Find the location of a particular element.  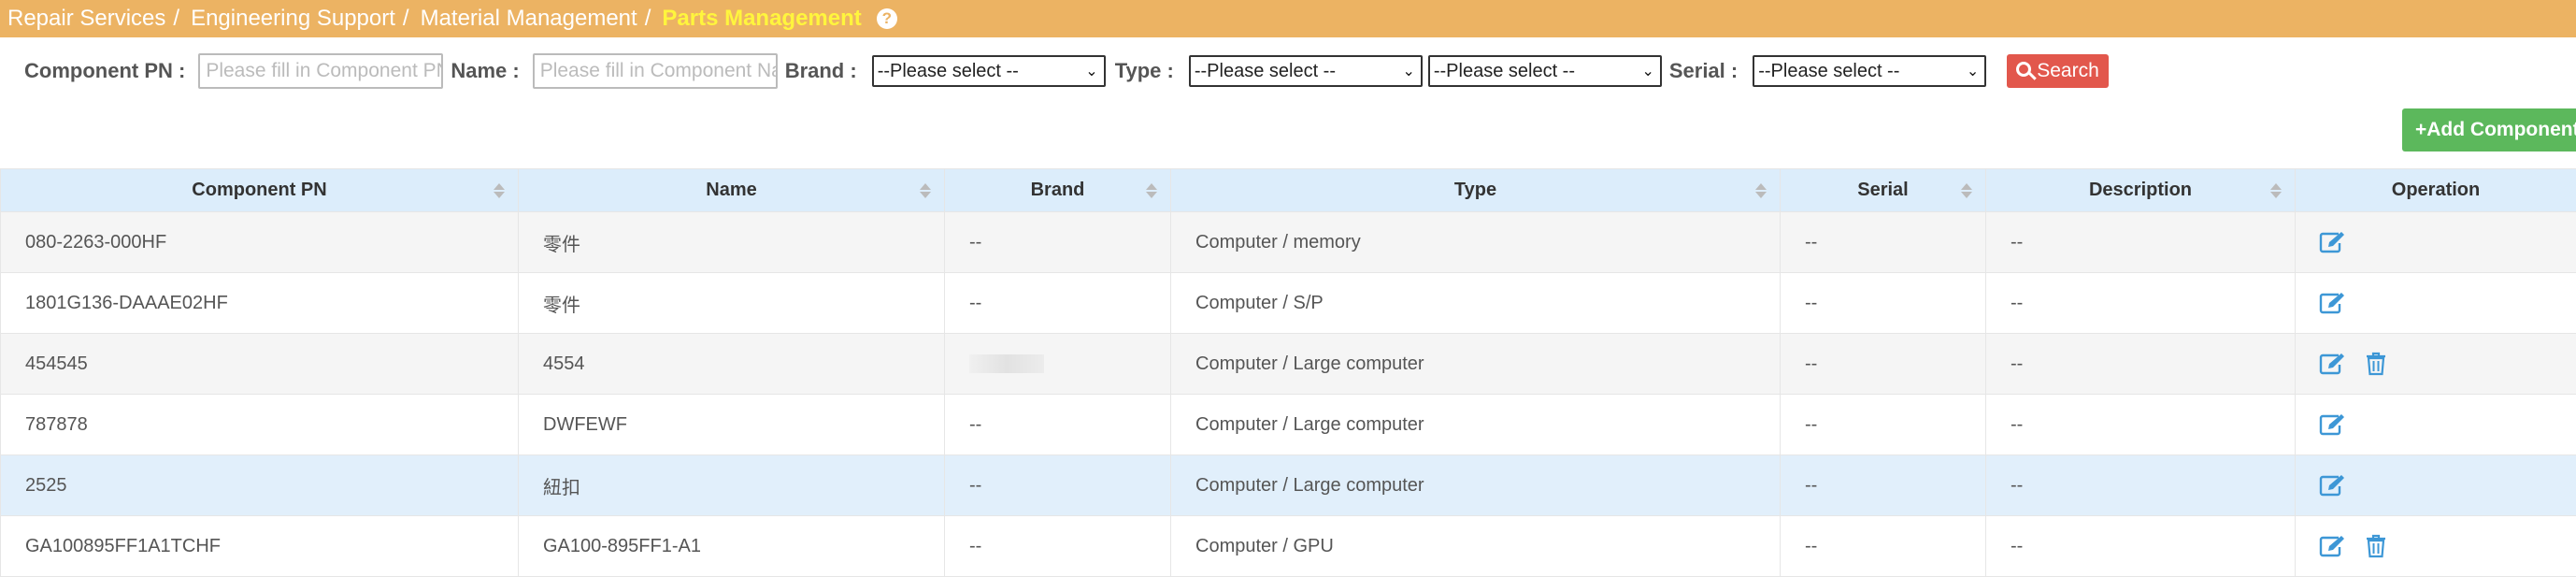

serial-select: --Please select -- ⌄ is located at coordinates (1869, 71).